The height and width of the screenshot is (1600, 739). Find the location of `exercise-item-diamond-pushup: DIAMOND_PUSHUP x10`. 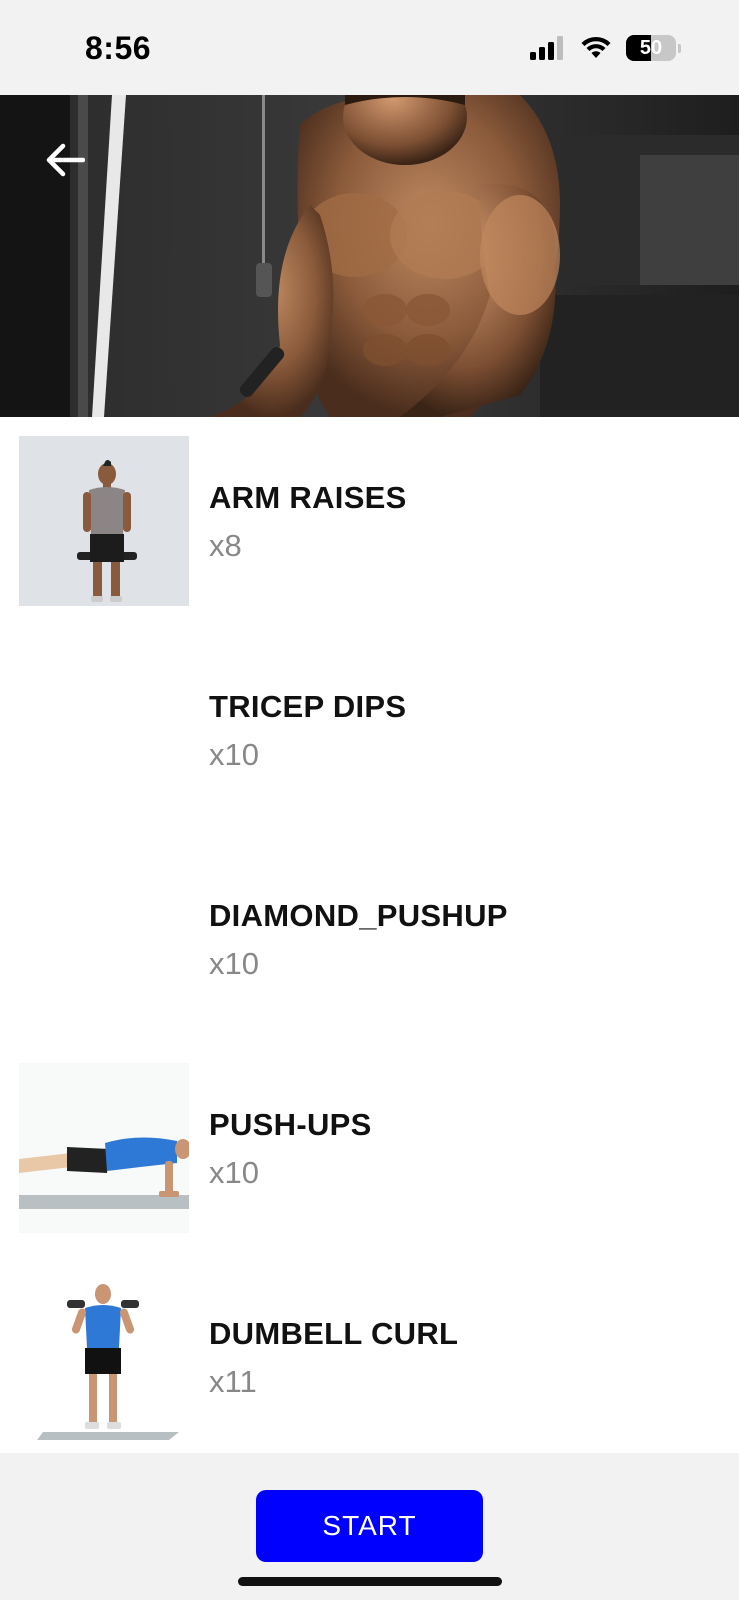

exercise-item-diamond-pushup: DIAMOND_PUSHUP x10 is located at coordinates (369, 939).